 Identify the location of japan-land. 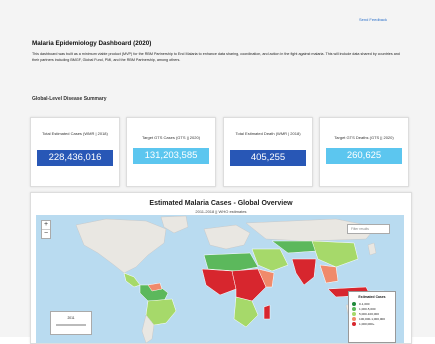
(372, 249).